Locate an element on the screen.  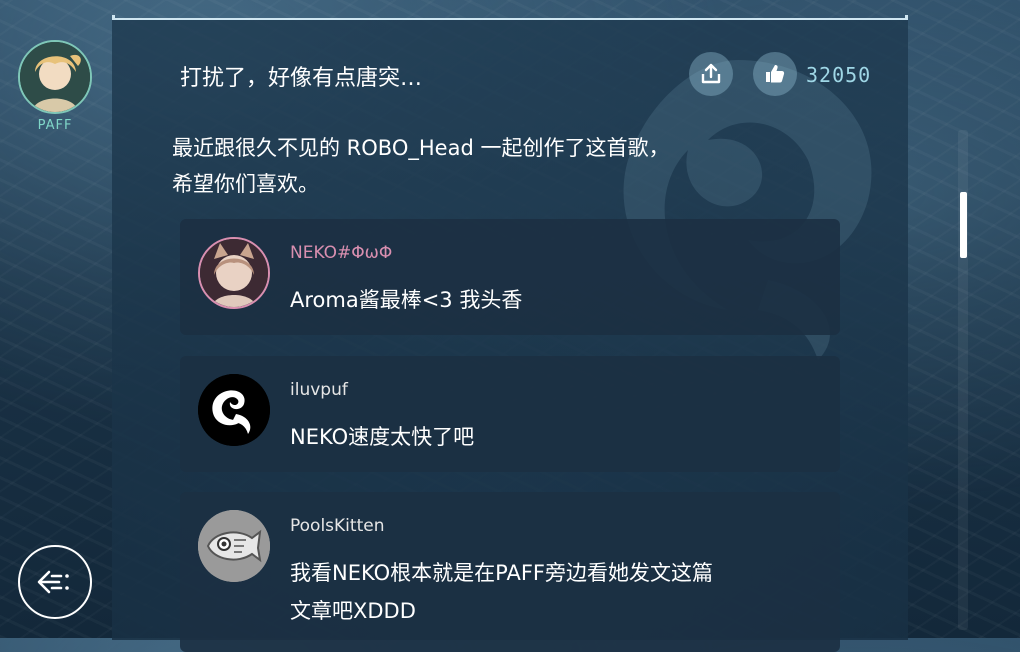
comment-text-line-2: 文章吧XDDD is located at coordinates (353, 611).